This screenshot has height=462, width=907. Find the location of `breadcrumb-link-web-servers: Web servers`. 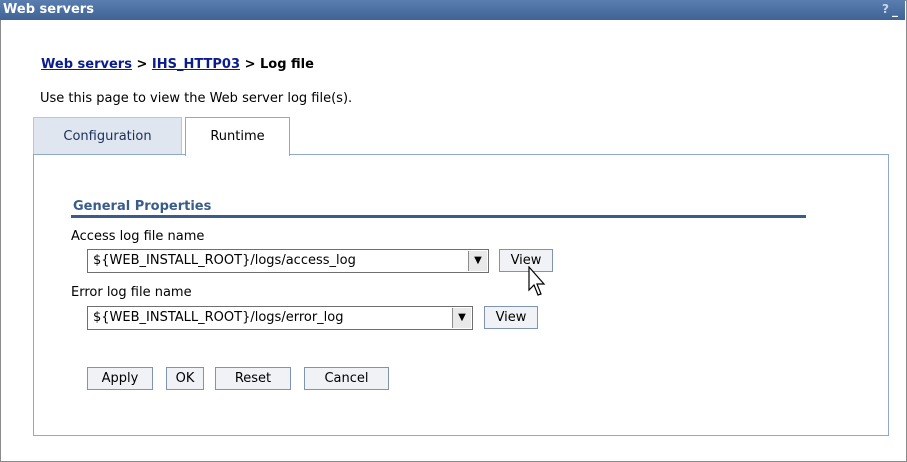

breadcrumb-link-web-servers: Web servers is located at coordinates (86, 64).